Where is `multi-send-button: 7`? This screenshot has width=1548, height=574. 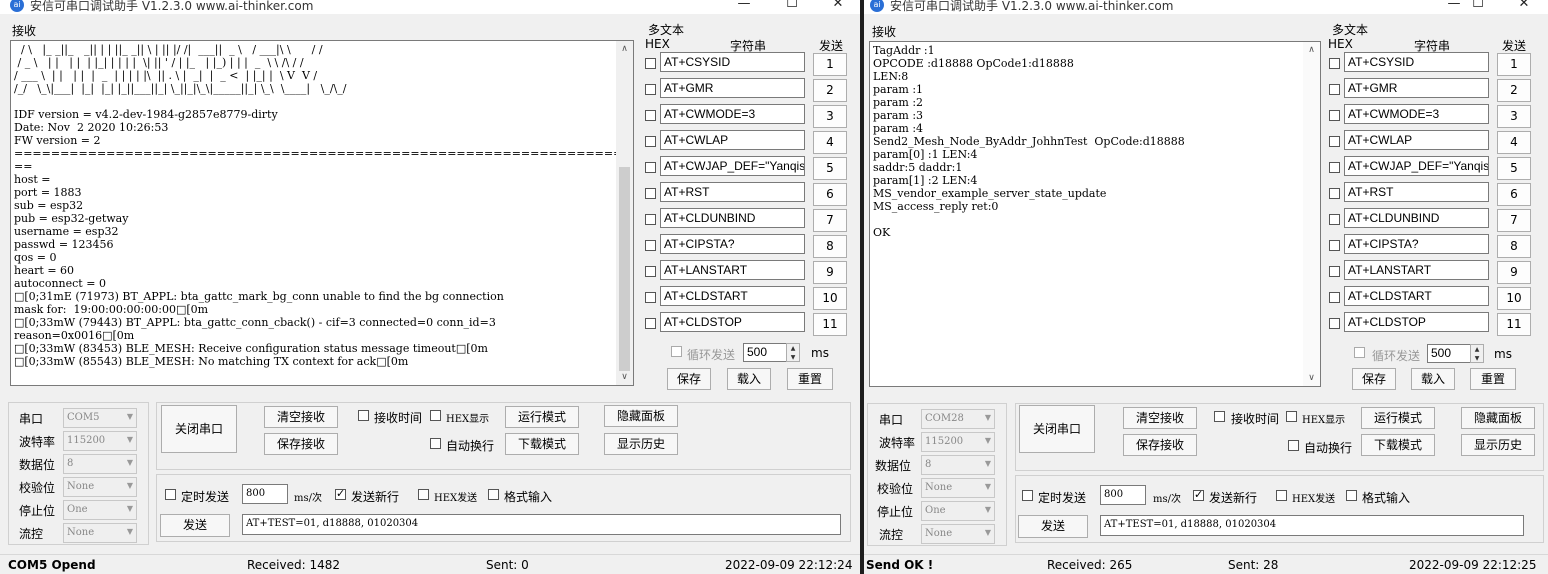 multi-send-button: 7 is located at coordinates (830, 220).